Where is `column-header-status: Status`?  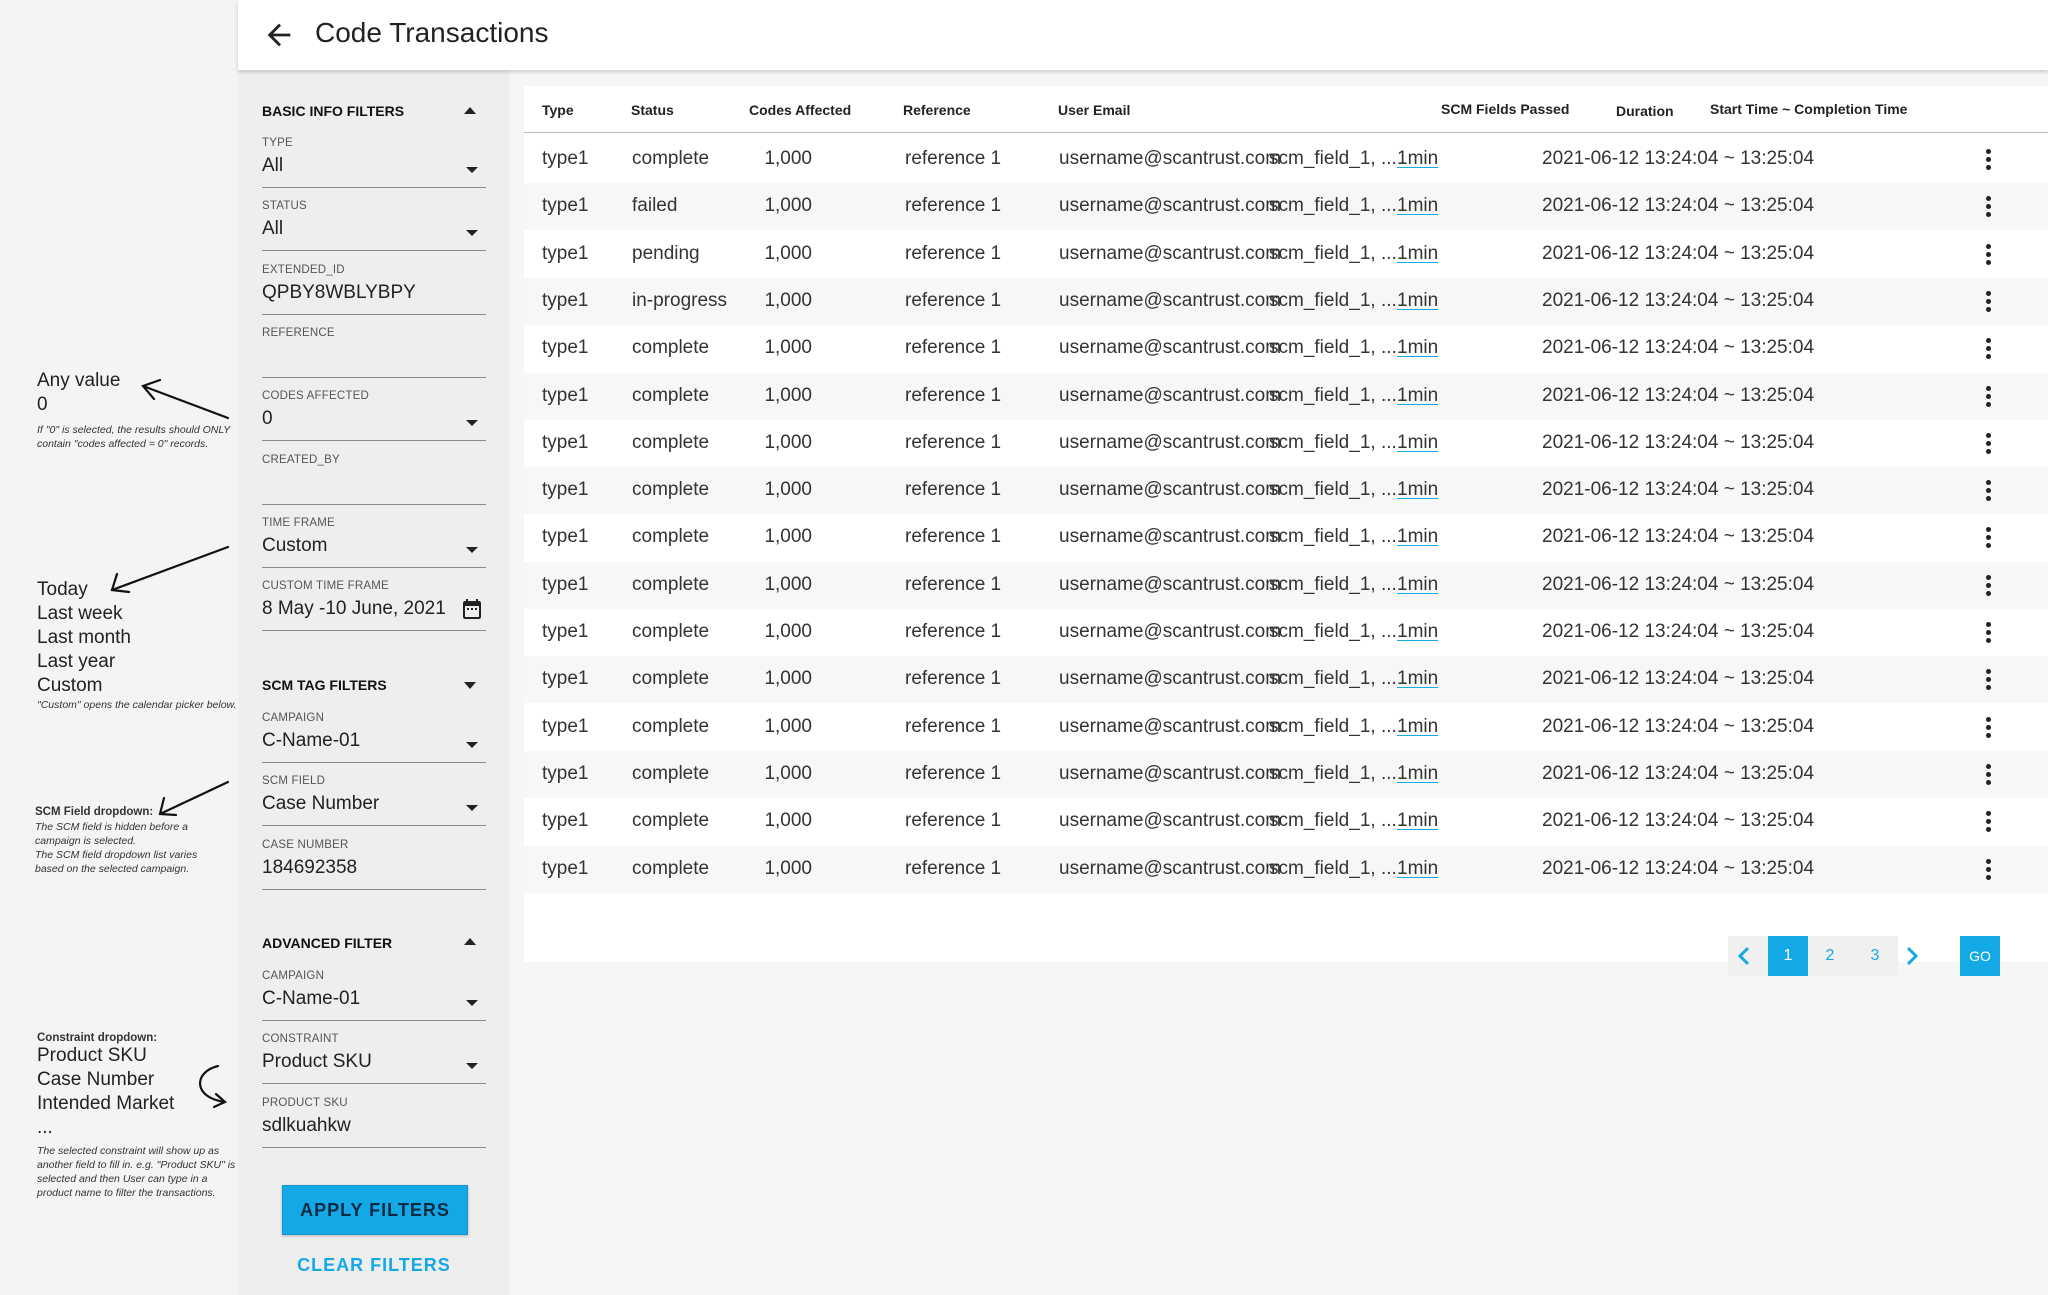
column-header-status: Status is located at coordinates (652, 110).